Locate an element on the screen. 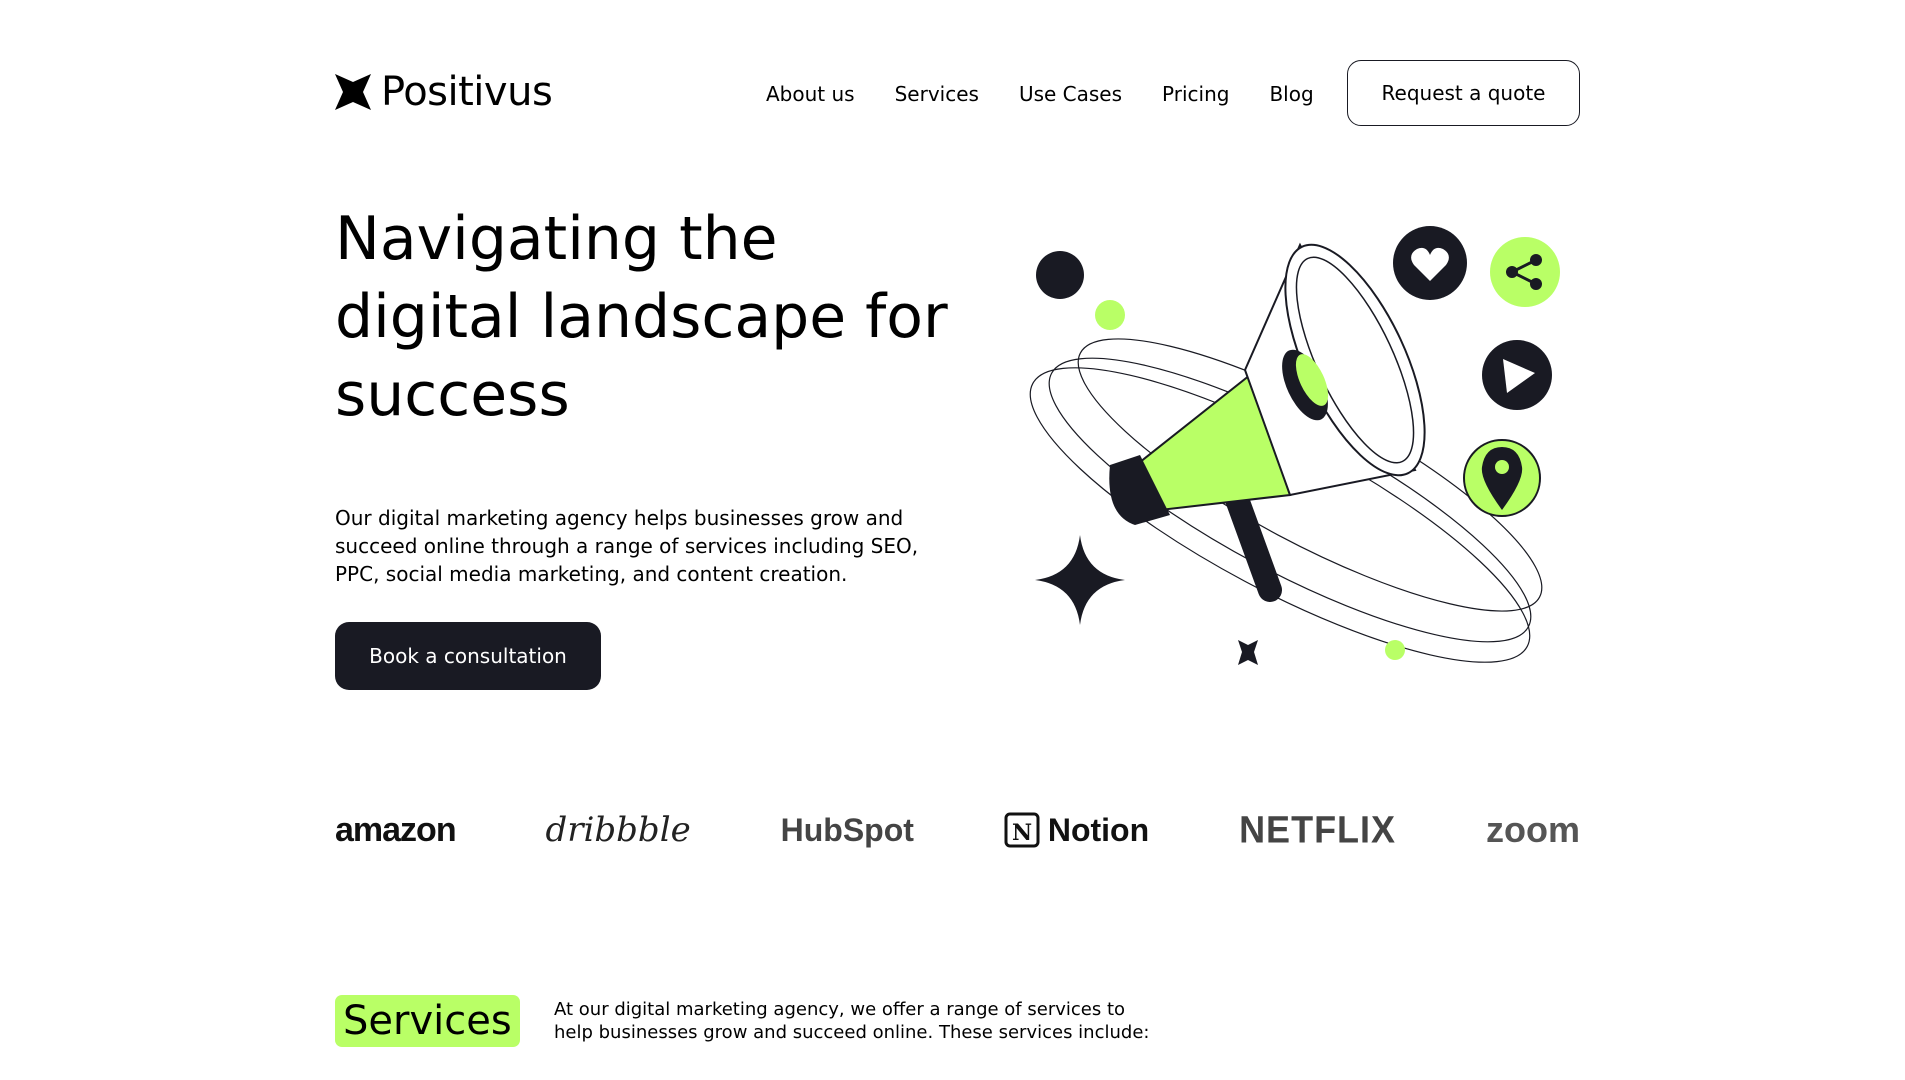 The image size is (1905, 1080). brand-name: dribbble is located at coordinates (618, 830).